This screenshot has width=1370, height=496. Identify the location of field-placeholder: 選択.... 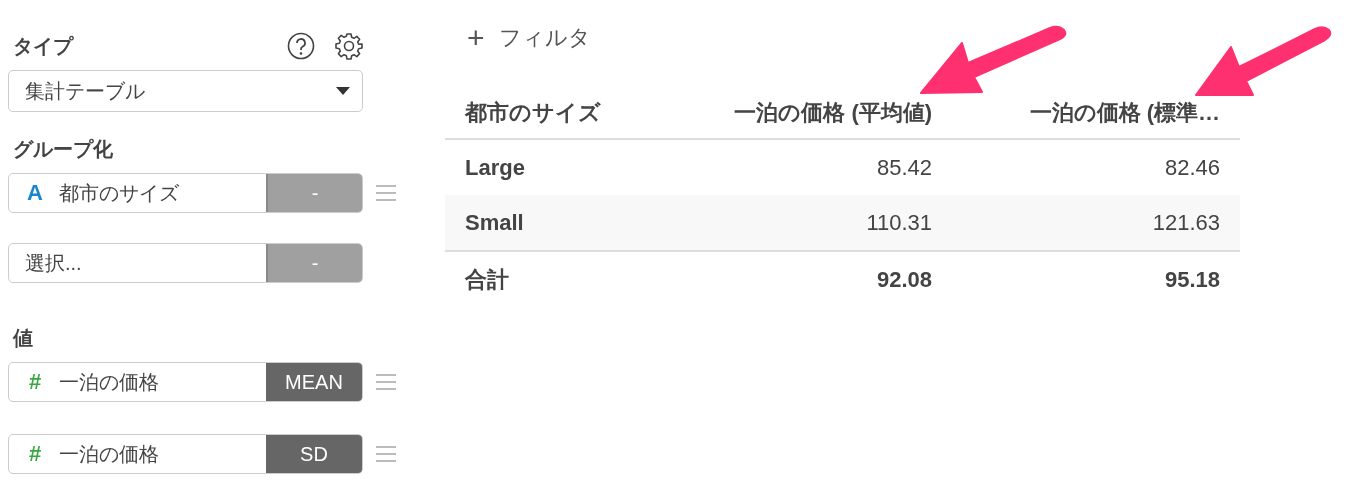
(53, 263).